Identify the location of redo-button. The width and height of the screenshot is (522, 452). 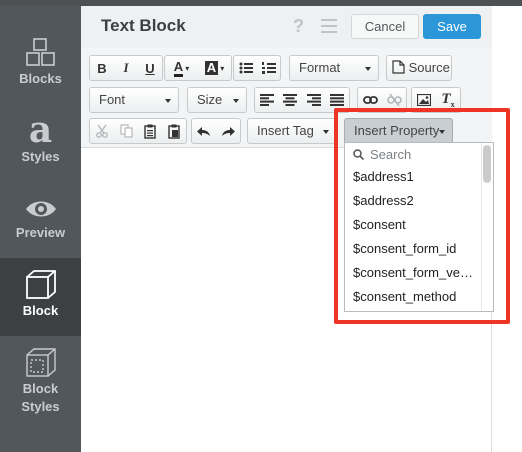
(228, 131).